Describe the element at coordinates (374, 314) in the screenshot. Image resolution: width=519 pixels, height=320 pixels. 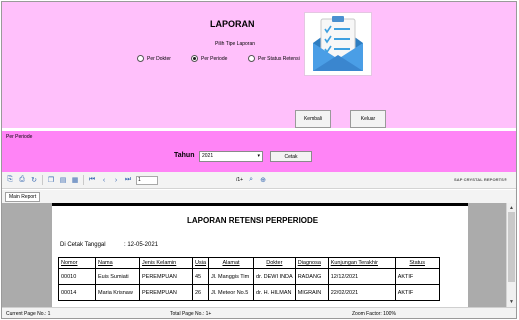
I see `zoom-status: Zoom Factor: 100%` at that location.